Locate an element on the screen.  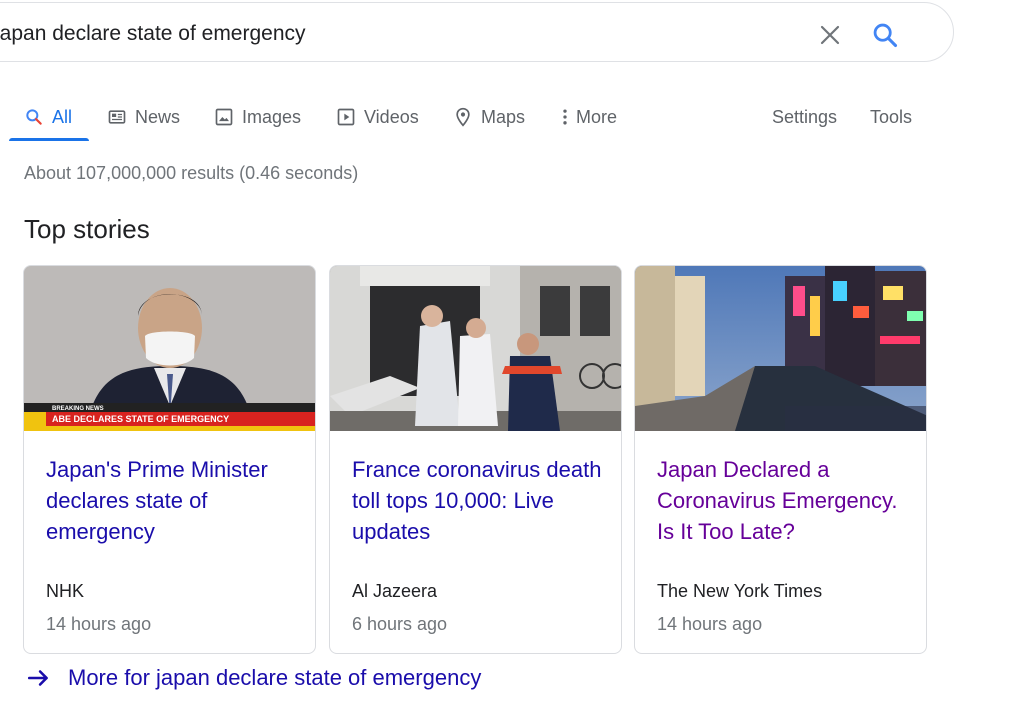
play-icon is located at coordinates (346, 117).